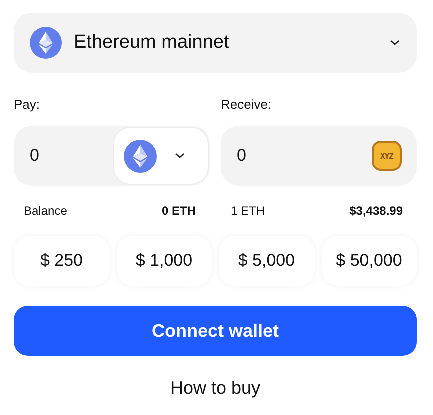 The image size is (433, 415). I want to click on balance-value: 0 ETH, so click(179, 211).